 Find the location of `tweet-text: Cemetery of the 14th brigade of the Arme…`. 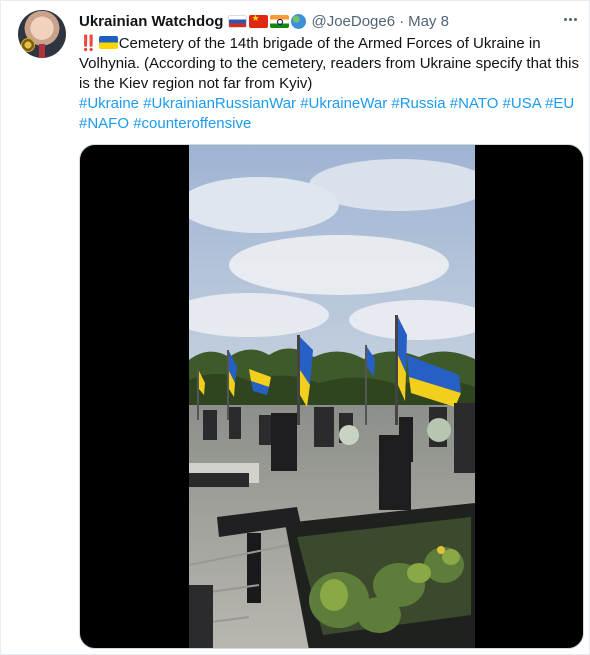

tweet-text: Cemetery of the 14th brigade of the Arme… is located at coordinates (329, 63).